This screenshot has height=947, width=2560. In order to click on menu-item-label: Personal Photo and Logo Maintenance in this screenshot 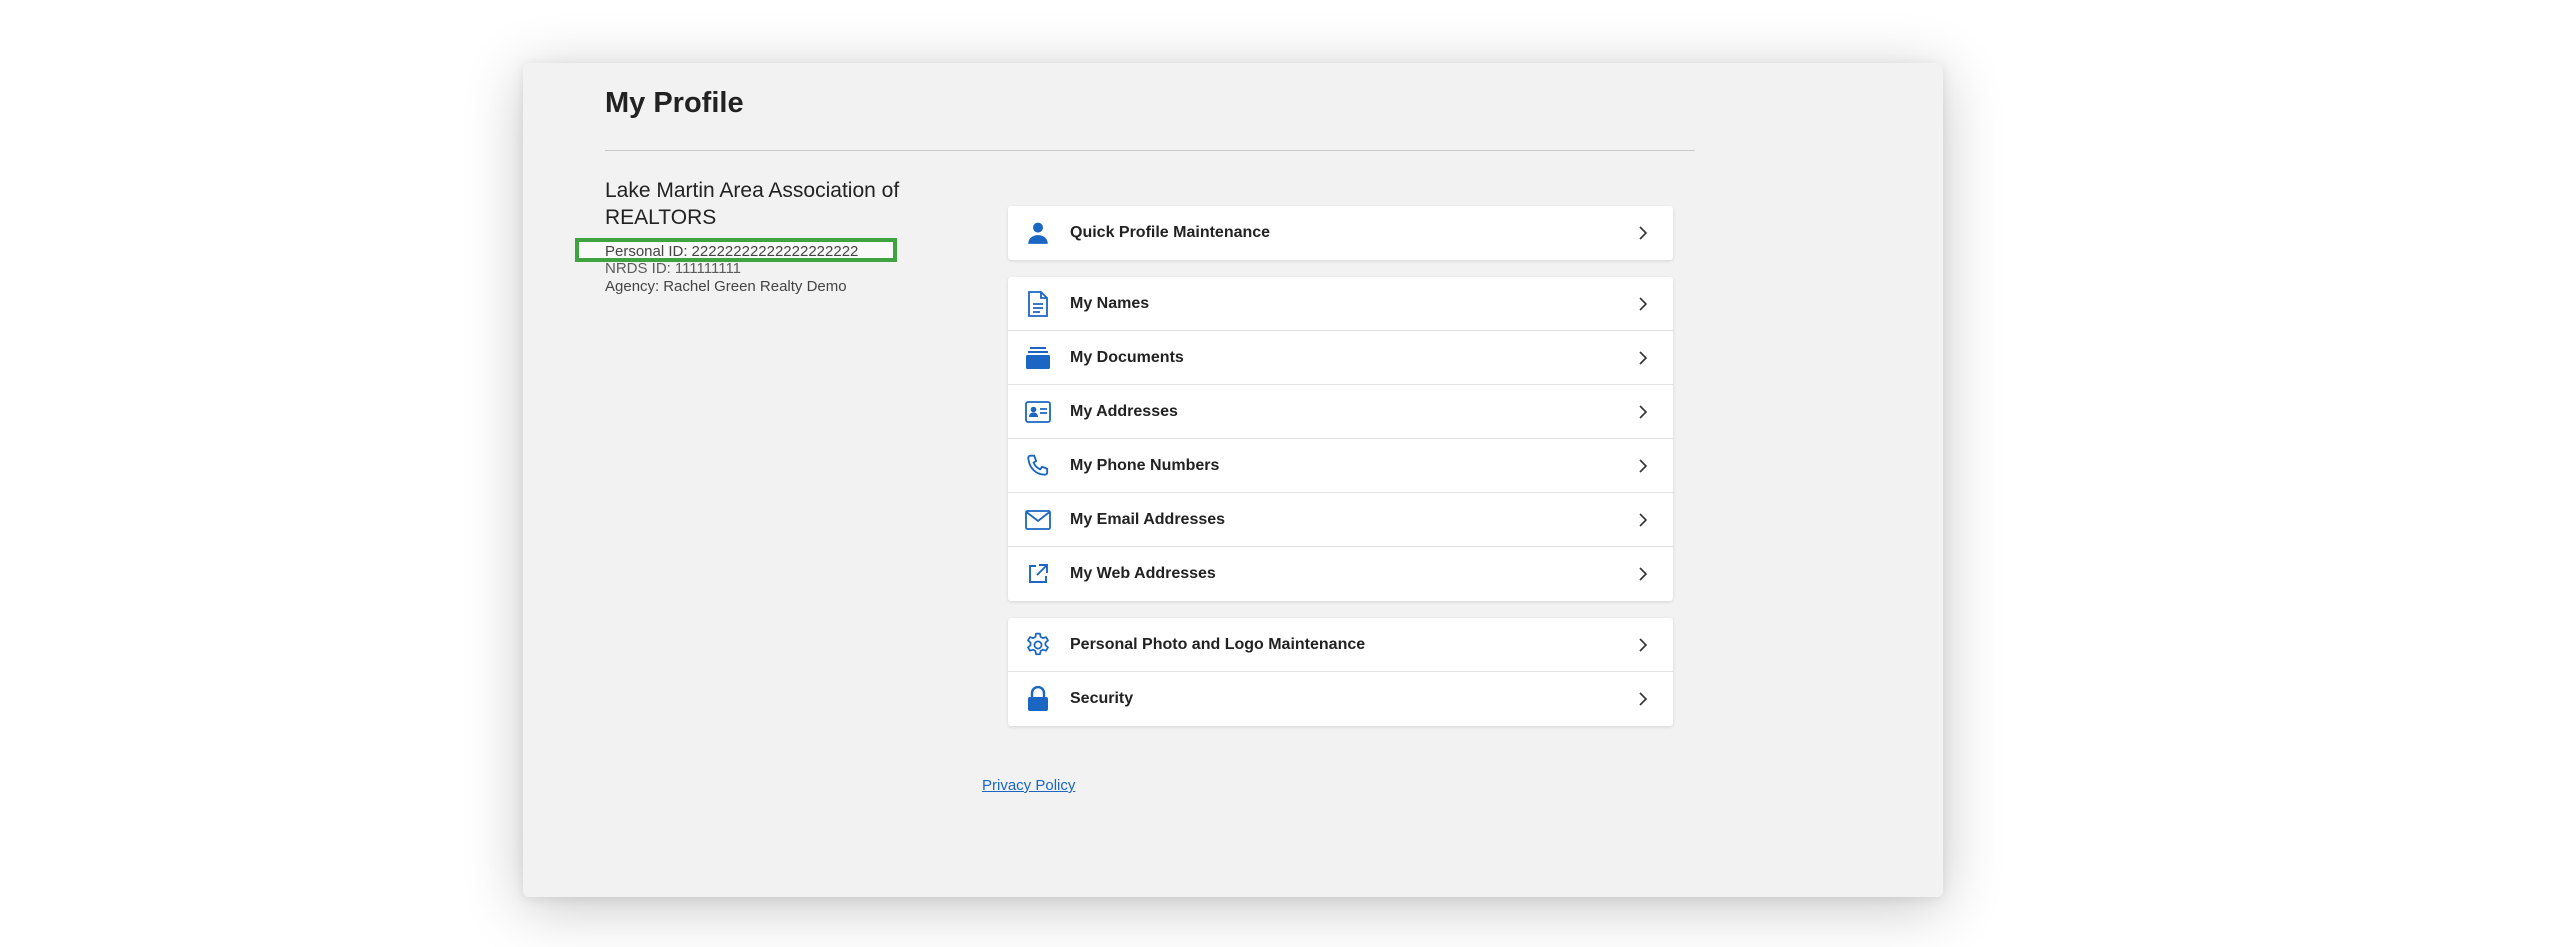, I will do `click(1218, 644)`.